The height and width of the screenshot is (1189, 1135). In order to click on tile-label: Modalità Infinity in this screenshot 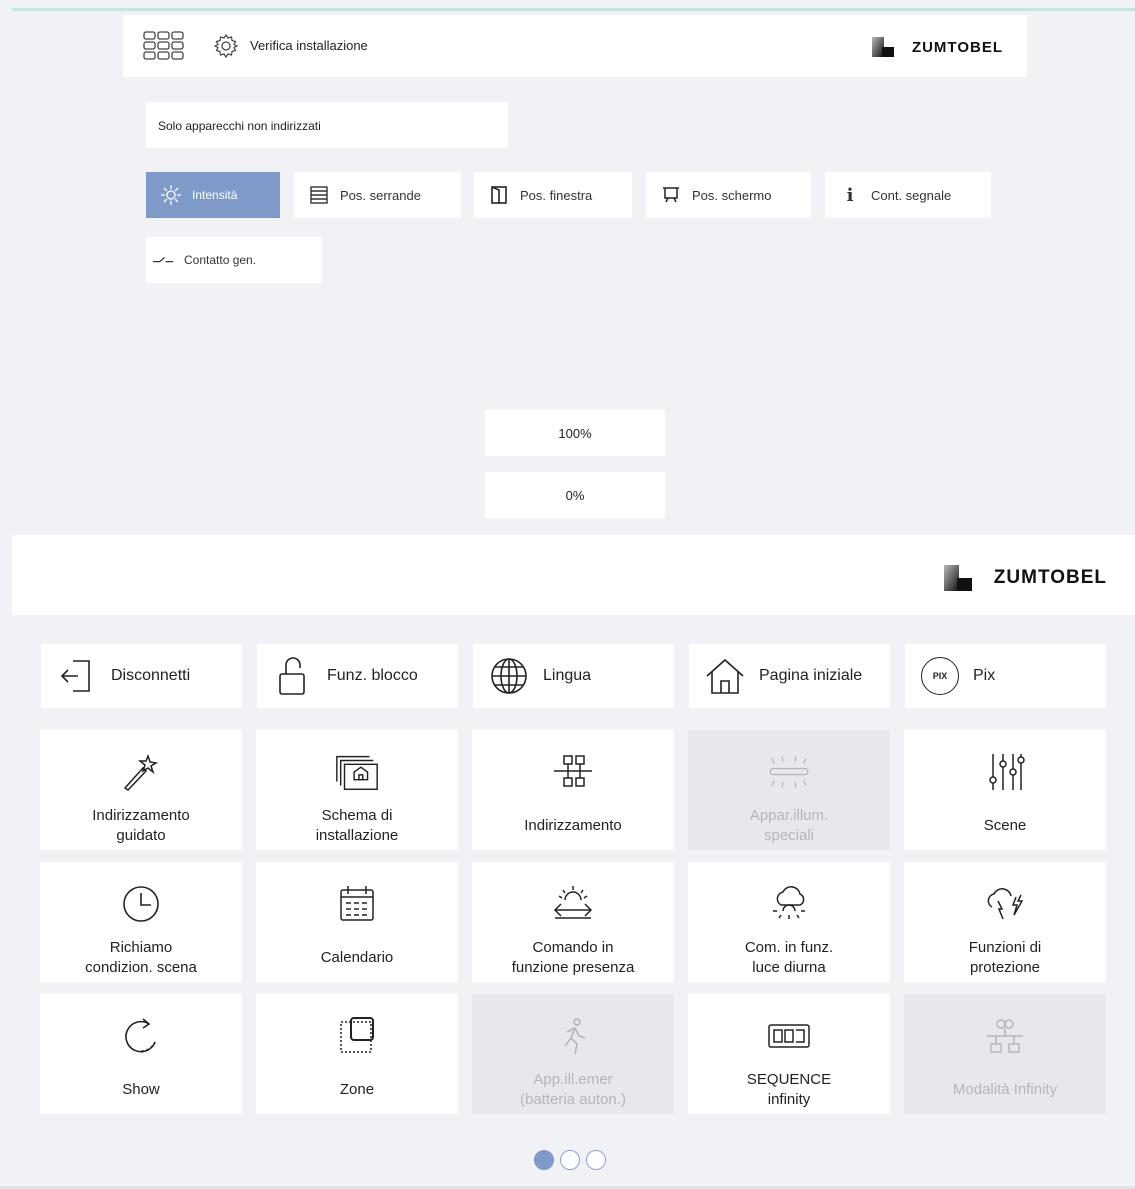, I will do `click(1005, 1089)`.